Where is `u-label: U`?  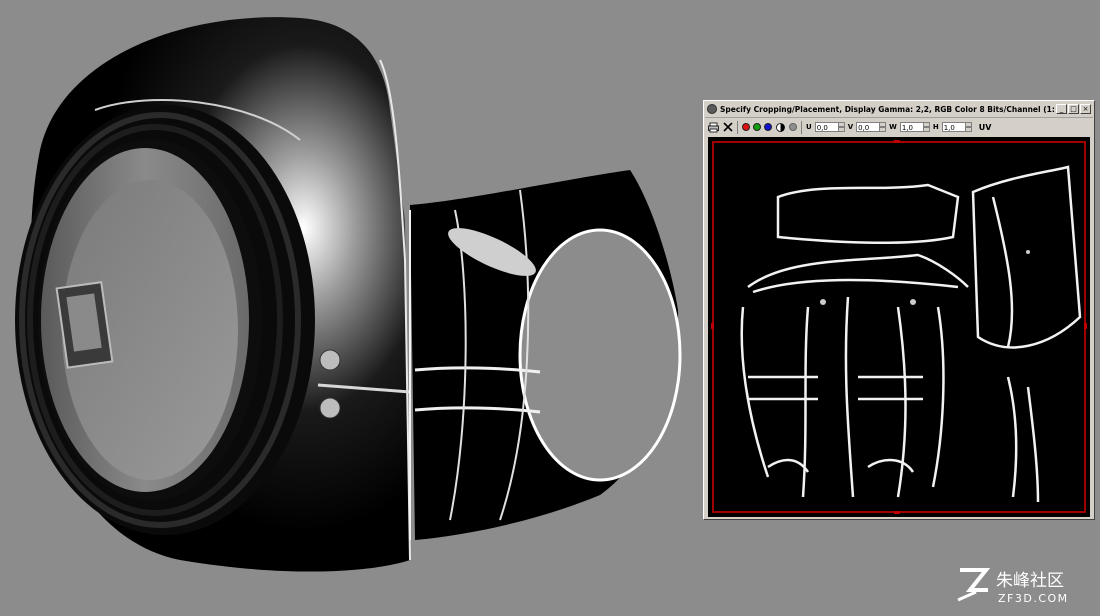
u-label: U is located at coordinates (809, 127).